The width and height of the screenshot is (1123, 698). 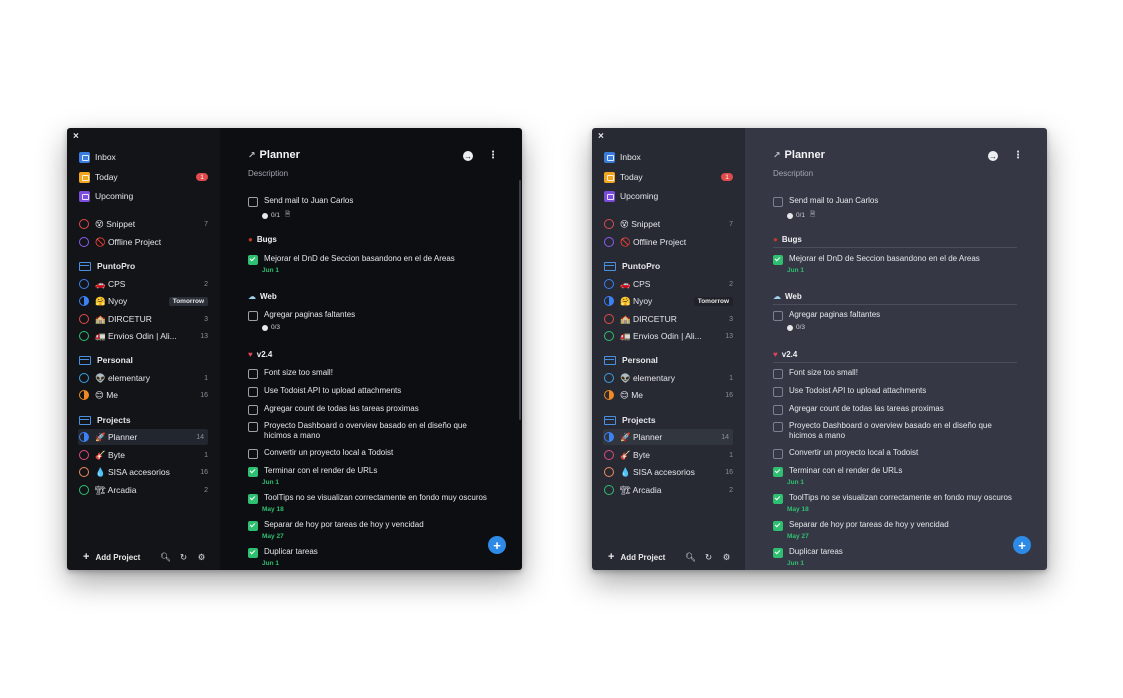 I want to click on task-item: Font size too small!, so click(x=896, y=373).